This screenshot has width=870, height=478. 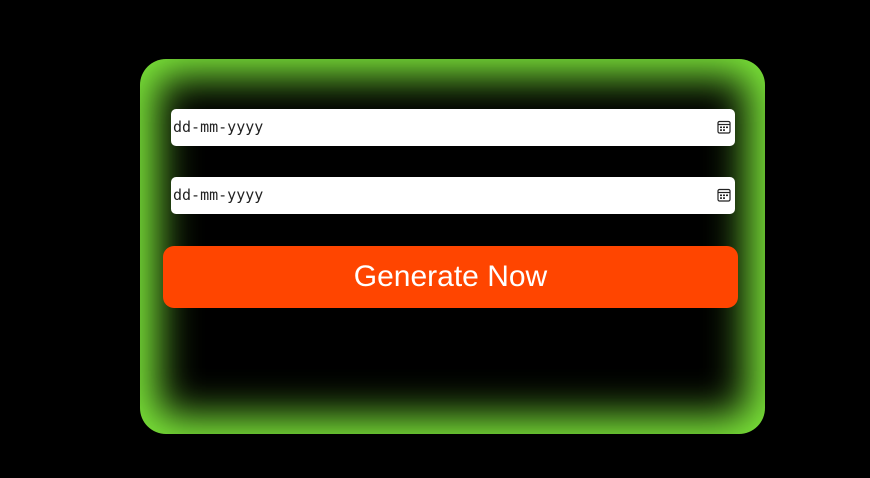 I want to click on end-date-placeholder: dd-mm-yyyy, so click(x=218, y=195).